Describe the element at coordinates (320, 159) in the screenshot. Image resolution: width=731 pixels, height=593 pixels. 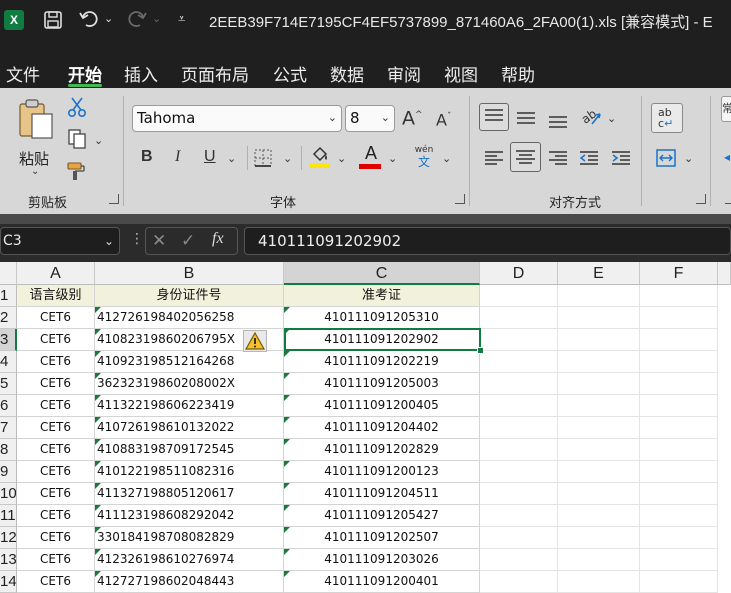
I see `fill-color-icon` at that location.